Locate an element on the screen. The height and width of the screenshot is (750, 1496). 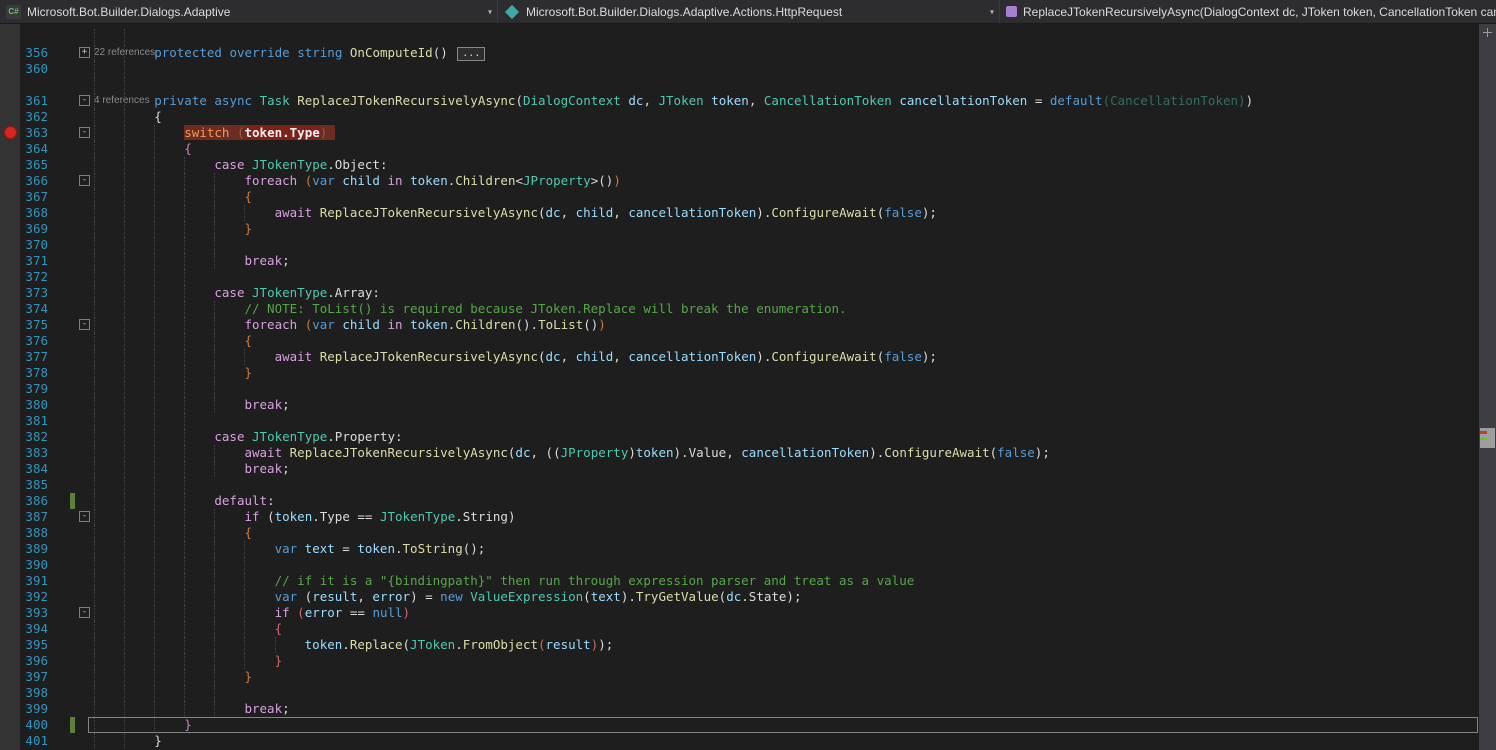
code-content: 4 references is located at coordinates (786, 91).